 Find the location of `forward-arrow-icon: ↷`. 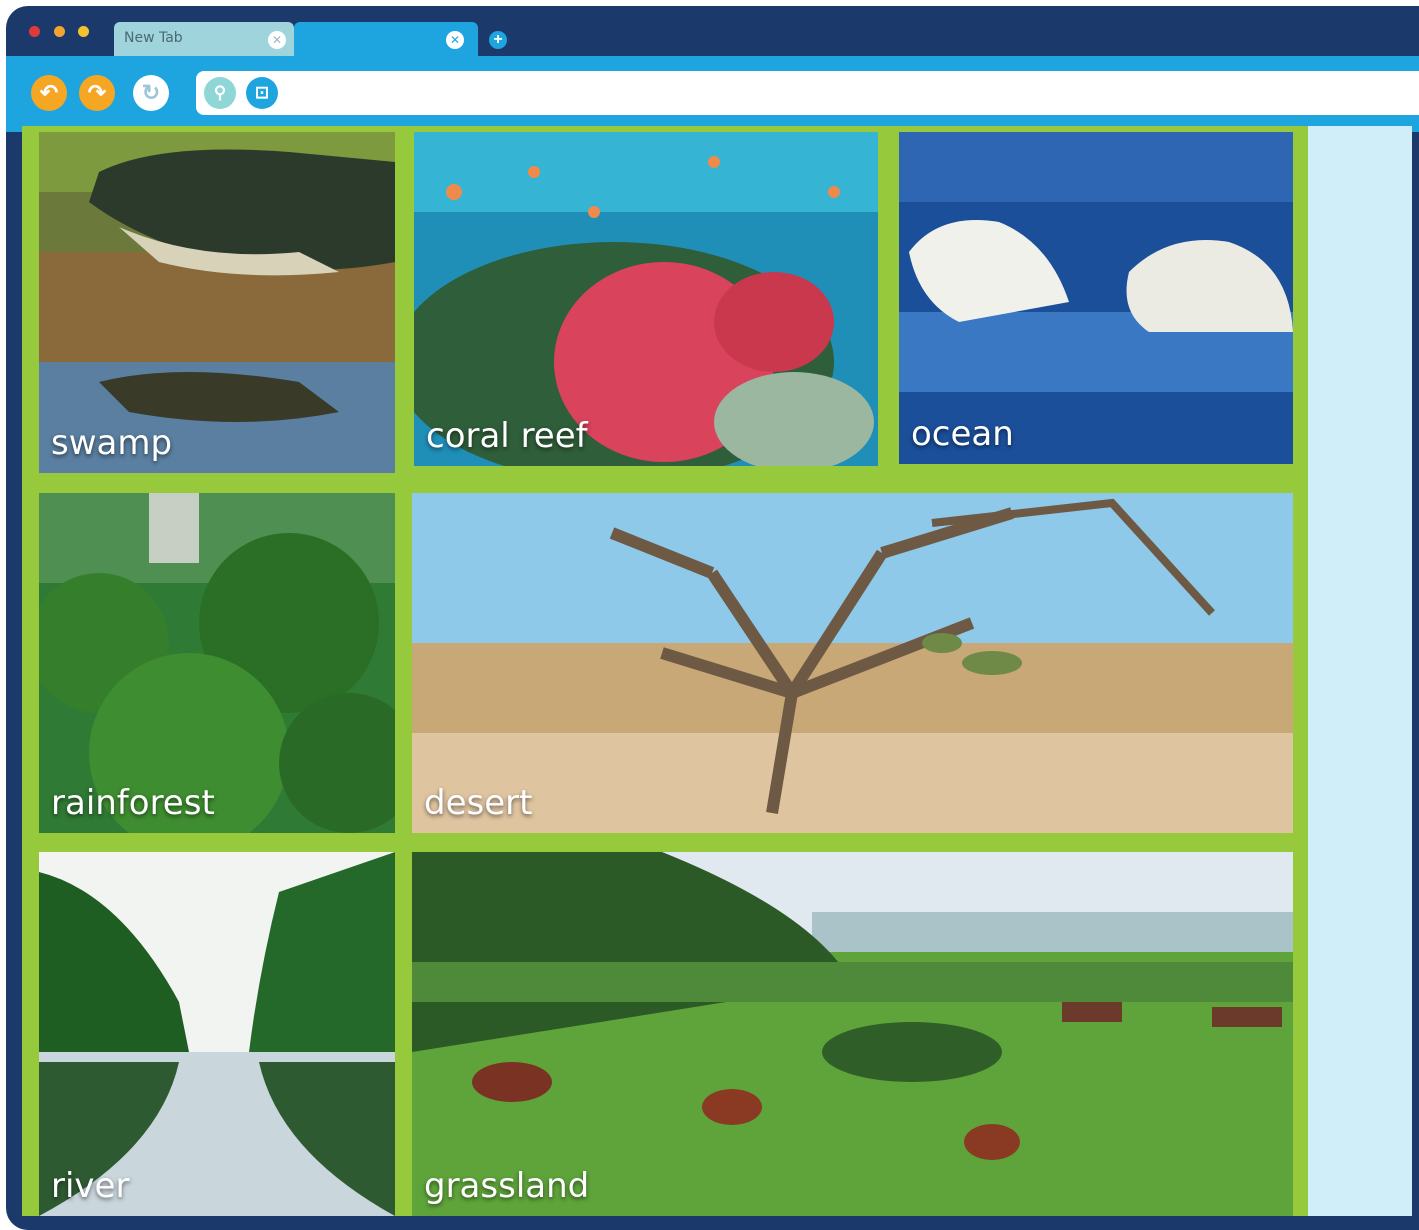

forward-arrow-icon: ↷ is located at coordinates (97, 93).